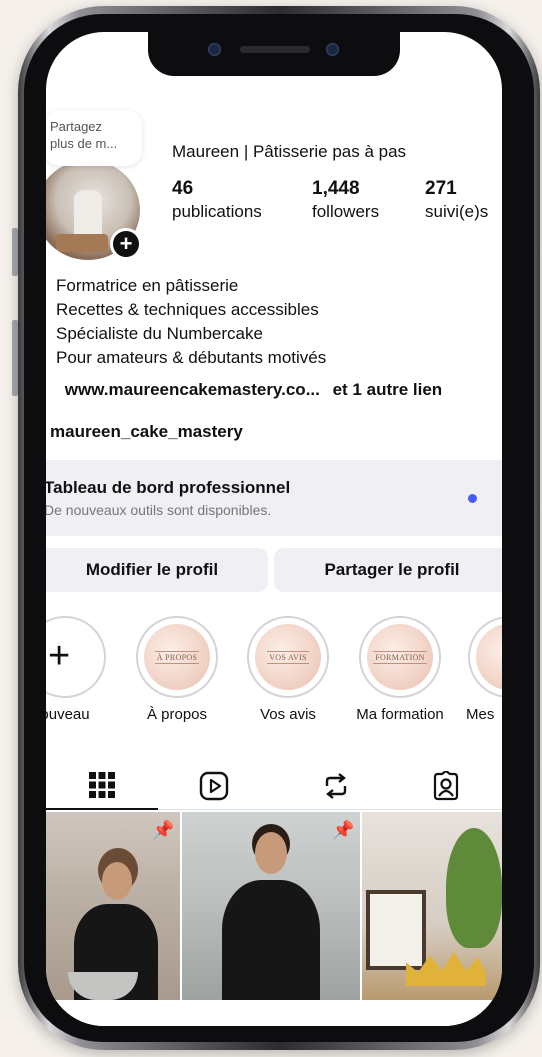 The image size is (542, 1057). Describe the element at coordinates (59, 656) in the screenshot. I see `plus-icon: +` at that location.